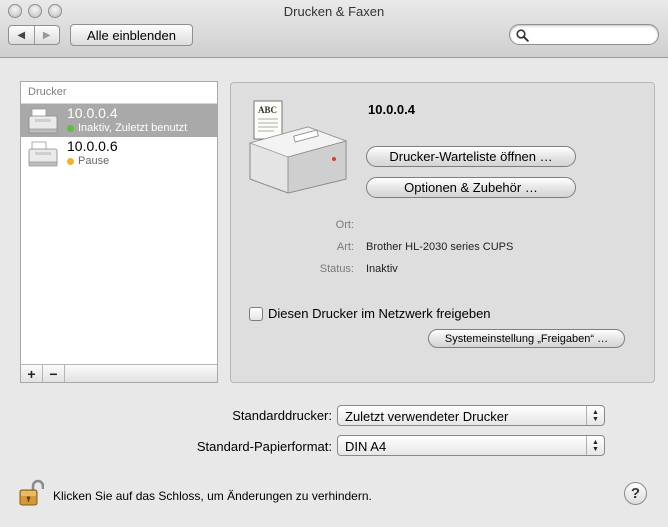 The image size is (668, 527). What do you see at coordinates (92, 146) in the screenshot?
I see `printer-name: 10.0.0.6` at bounding box center [92, 146].